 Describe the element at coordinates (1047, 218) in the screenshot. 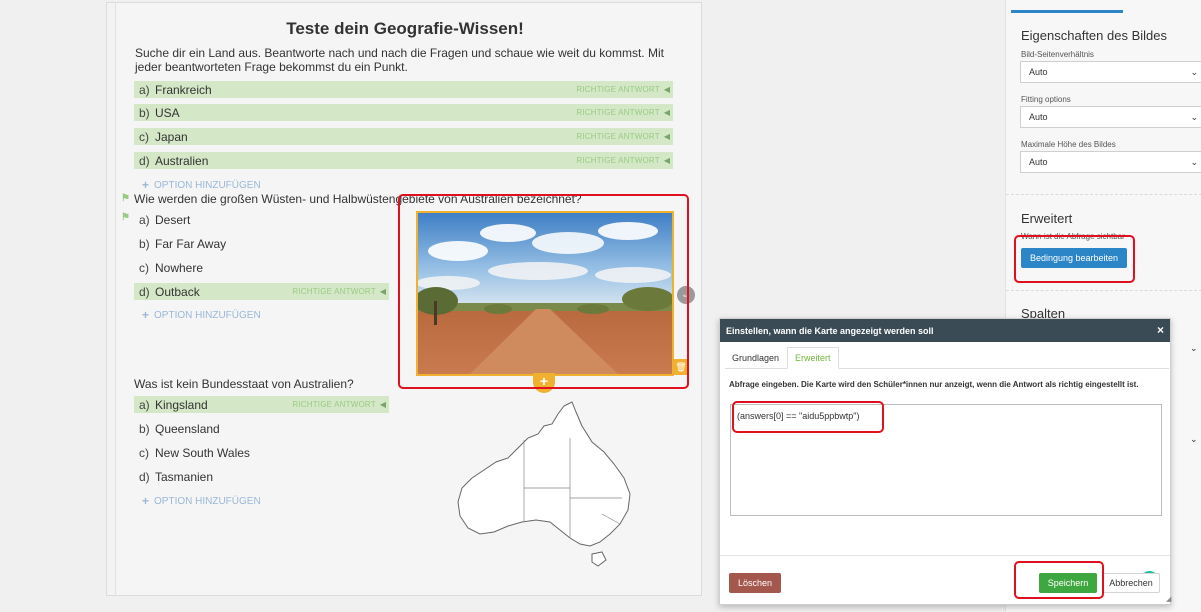

I see `section-advanced-title: Erweitert` at that location.